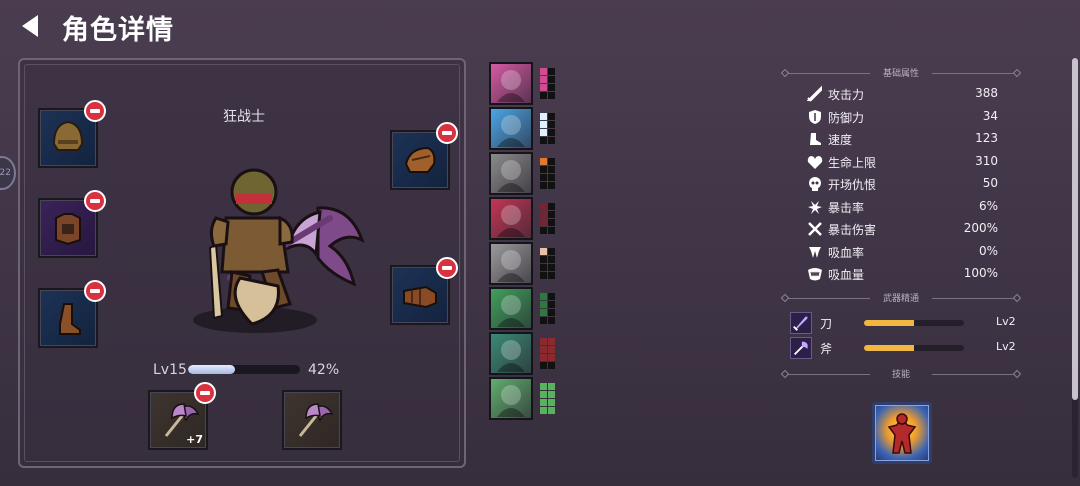  Describe the element at coordinates (901, 73) in the screenshot. I see `basic-stats-header: 基础属性` at that location.